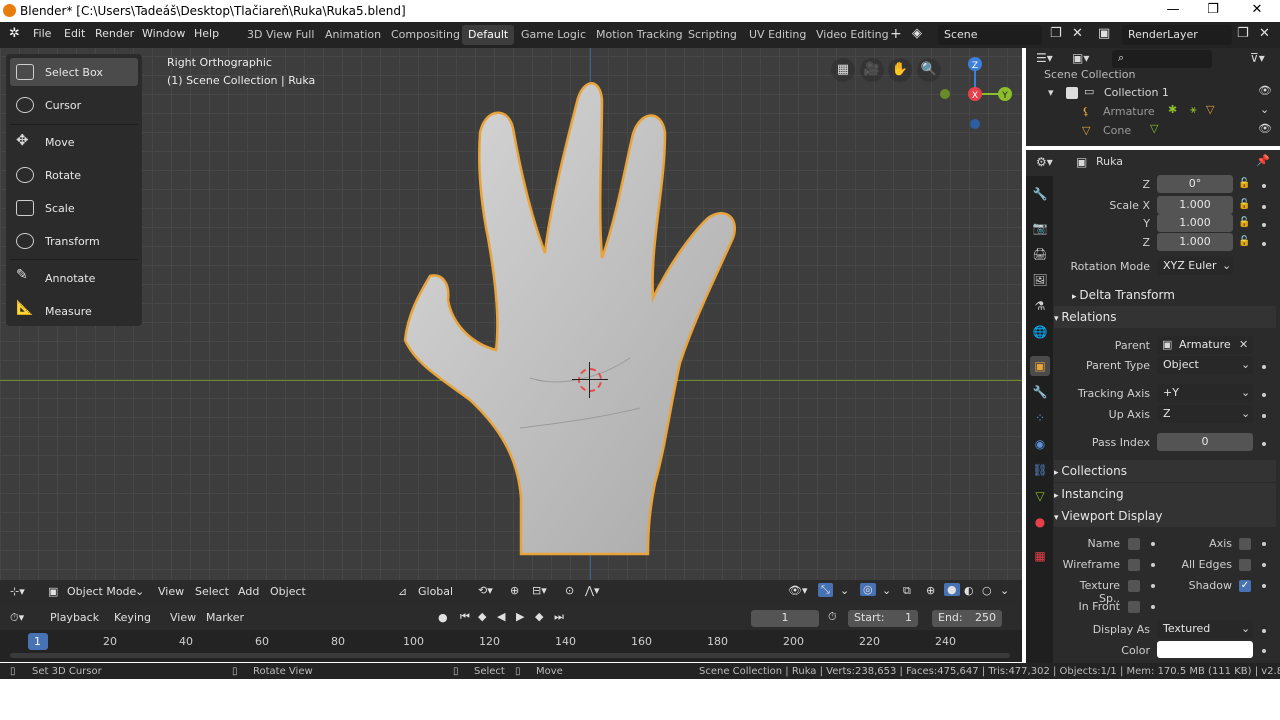  I want to click on display-as-dropdown: Textured, so click(1205, 629).